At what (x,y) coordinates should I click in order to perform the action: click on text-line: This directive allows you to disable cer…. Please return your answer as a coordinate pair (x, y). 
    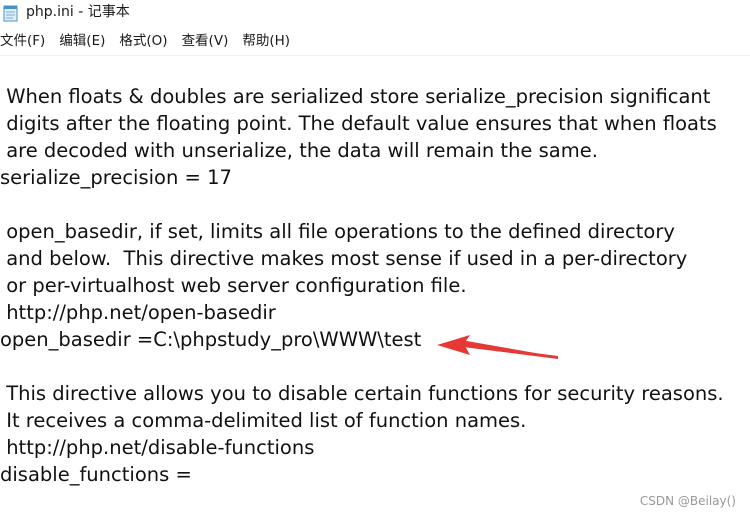
    Looking at the image, I should click on (361, 393).